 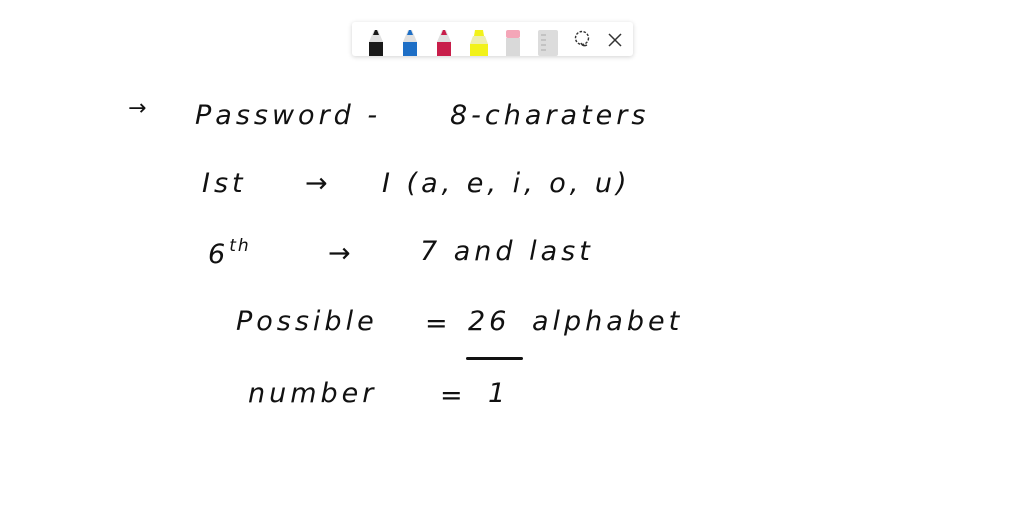 I want to click on close-button, so click(x=616, y=39).